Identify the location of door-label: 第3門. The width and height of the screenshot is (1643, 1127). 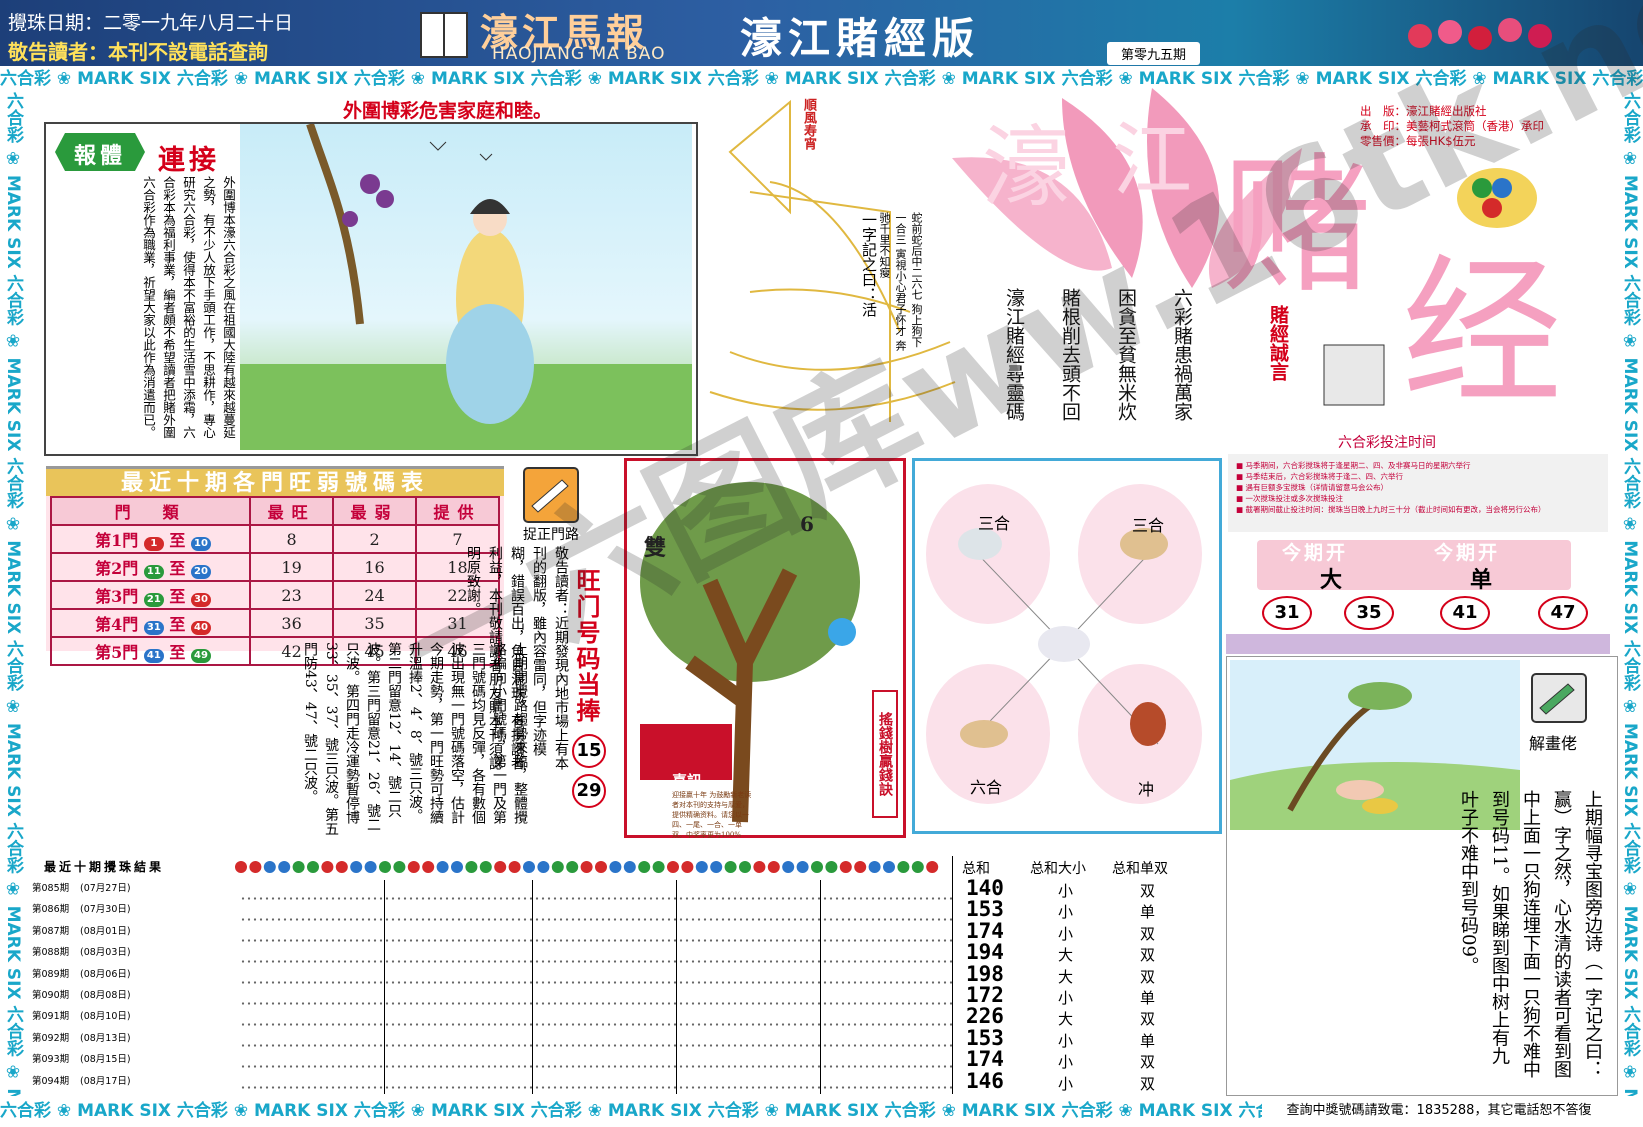
(117, 596).